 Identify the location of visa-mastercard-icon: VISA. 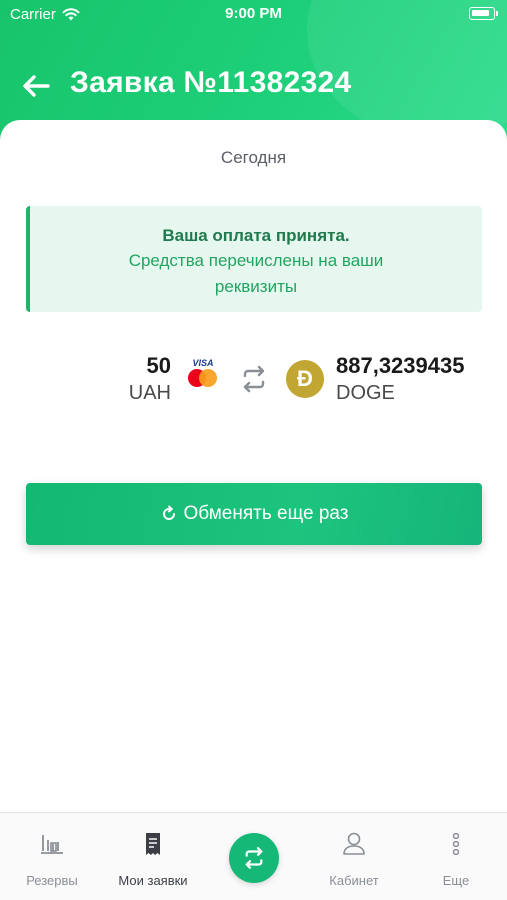
(203, 376).